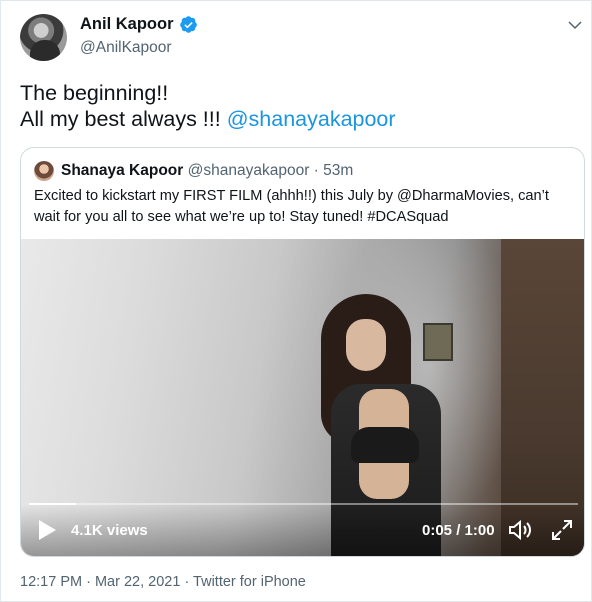 This screenshot has height=602, width=592. I want to click on quoted-tweet-age: 53m, so click(338, 170).